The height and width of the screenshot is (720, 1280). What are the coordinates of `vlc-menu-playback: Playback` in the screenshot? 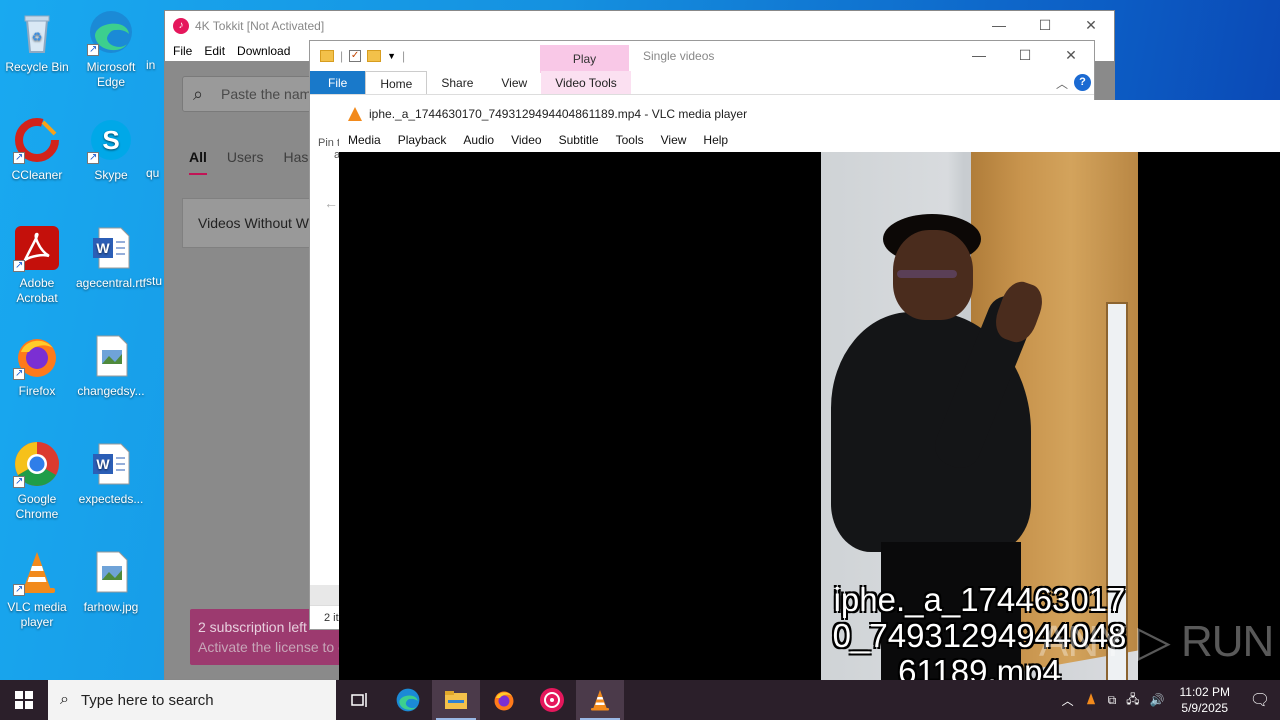 It's located at (426, 140).